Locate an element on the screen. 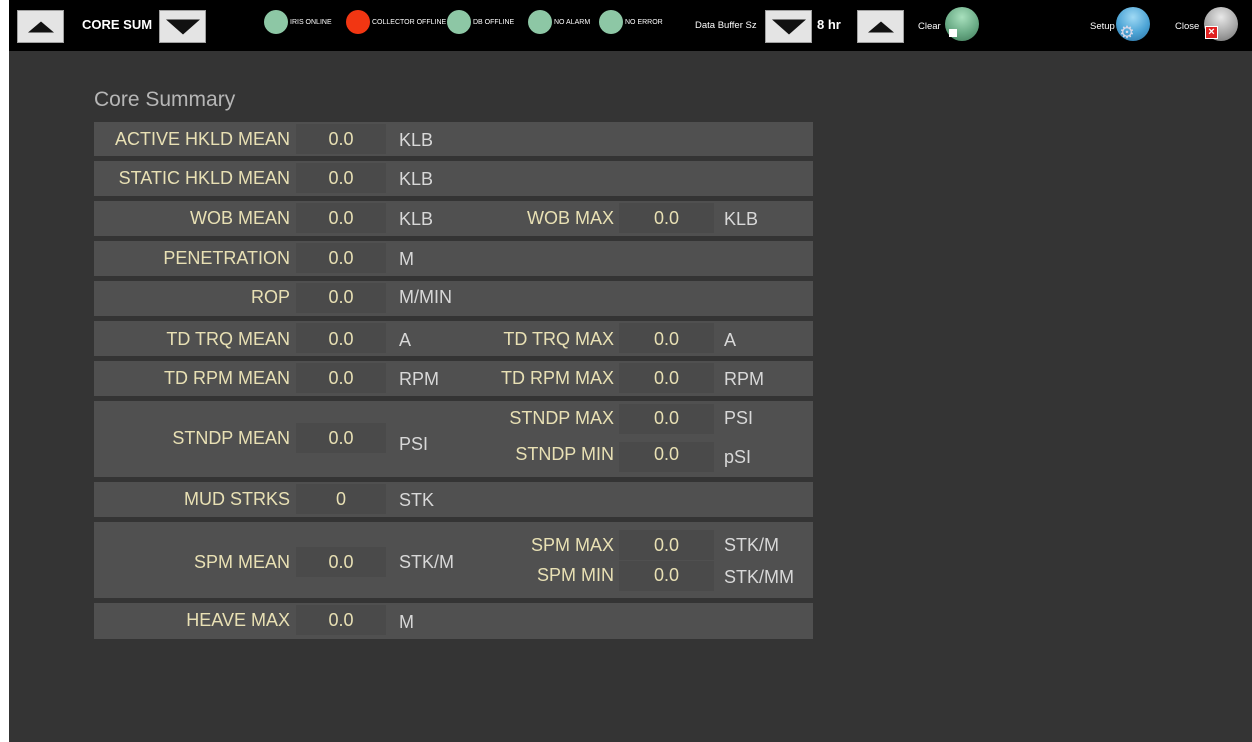 The width and height of the screenshot is (1252, 742). metric-unit: RPM is located at coordinates (419, 379).